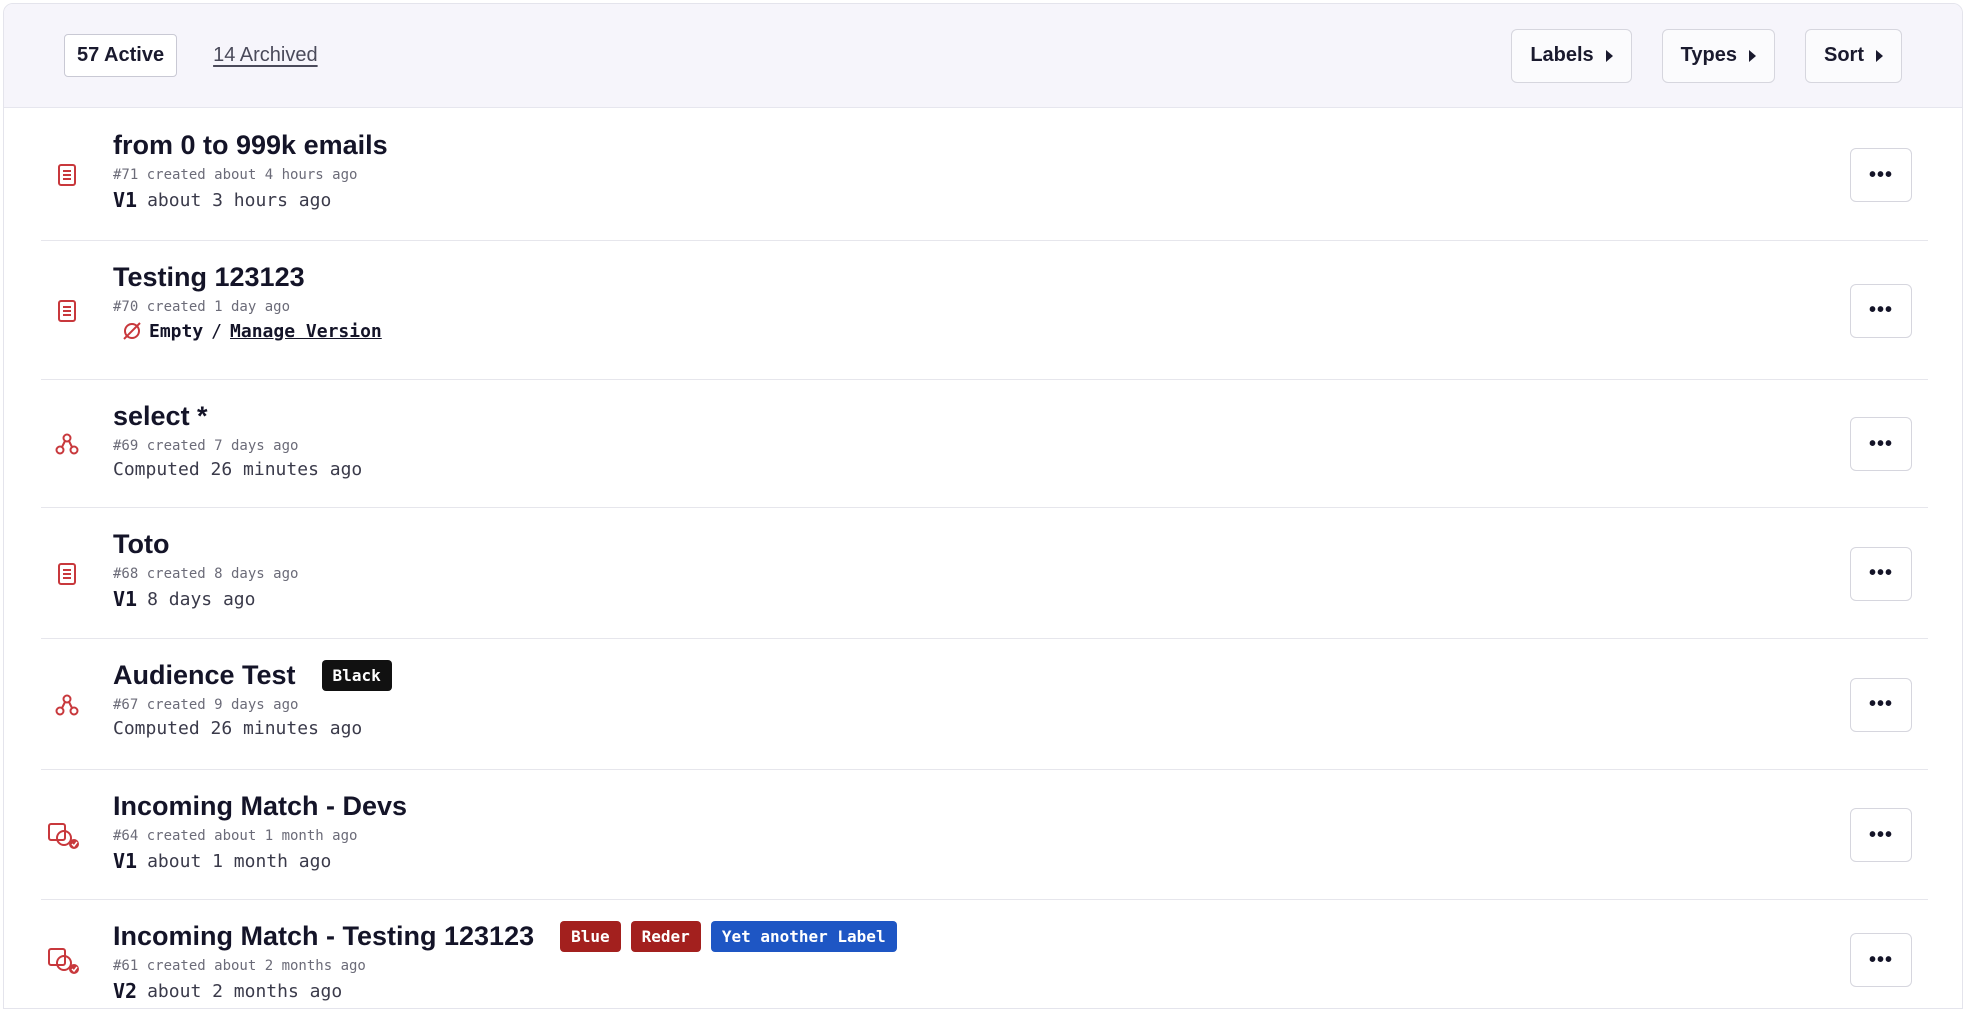 The image size is (1964, 1009). I want to click on row-body: Toto #68 created 8 days ago V1 8 days ago, so click(205, 570).